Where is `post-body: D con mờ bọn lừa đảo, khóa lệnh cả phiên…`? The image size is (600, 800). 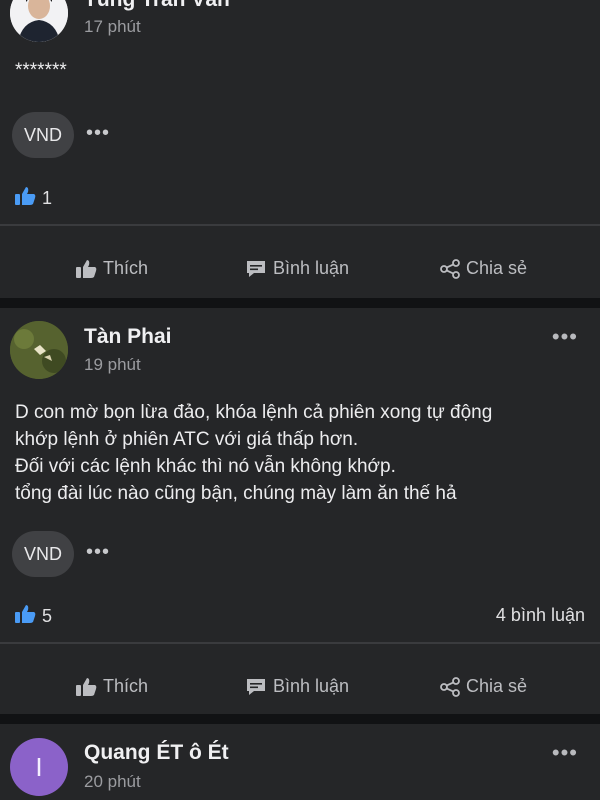 post-body: D con mờ bọn lừa đảo, khóa lệnh cả phiên… is located at coordinates (302, 453).